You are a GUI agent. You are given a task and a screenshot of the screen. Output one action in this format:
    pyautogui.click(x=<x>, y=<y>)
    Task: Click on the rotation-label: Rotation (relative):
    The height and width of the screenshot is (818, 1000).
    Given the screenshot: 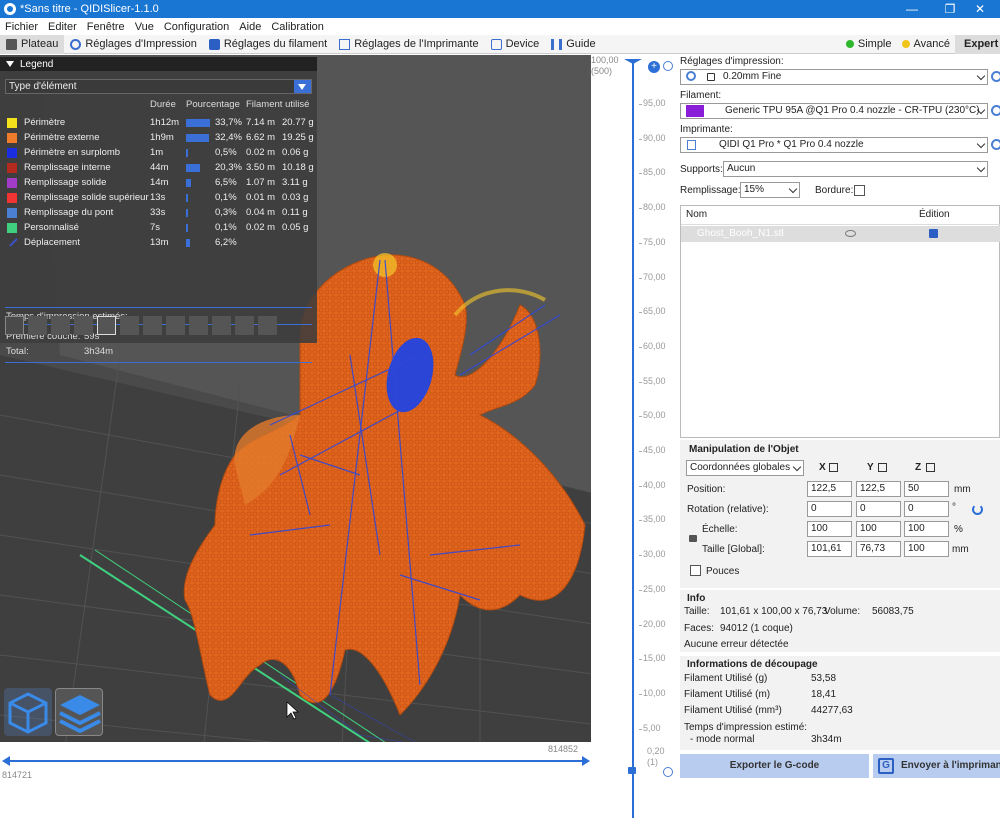 What is the action you would take?
    pyautogui.click(x=728, y=509)
    